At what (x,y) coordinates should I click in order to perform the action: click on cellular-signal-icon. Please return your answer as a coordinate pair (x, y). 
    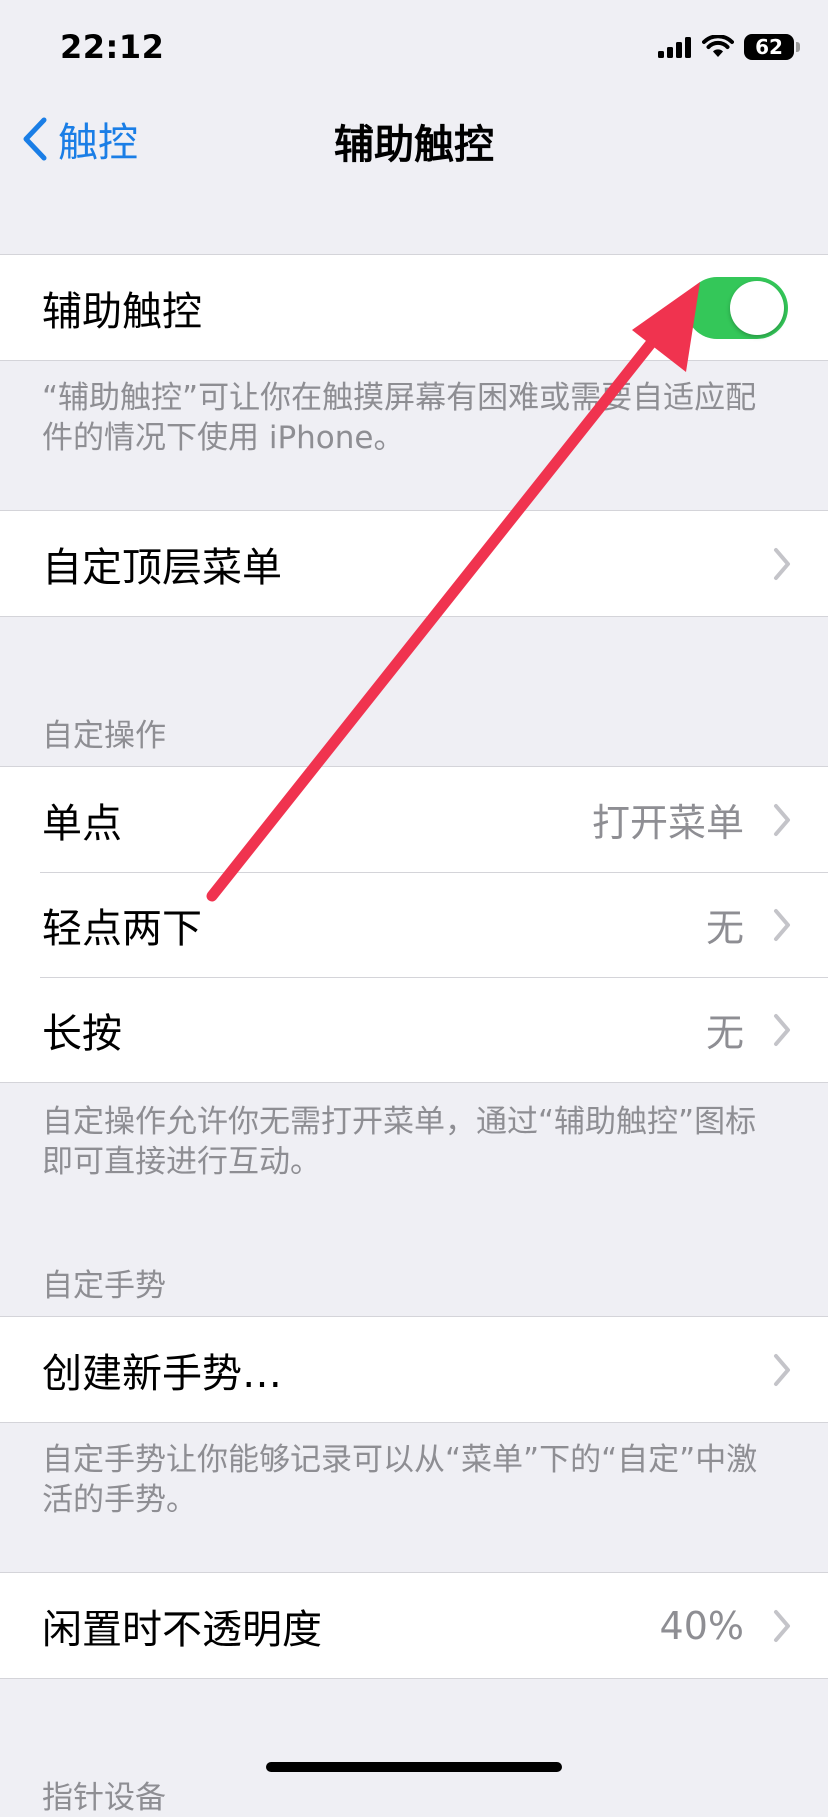
    Looking at the image, I should click on (674, 47).